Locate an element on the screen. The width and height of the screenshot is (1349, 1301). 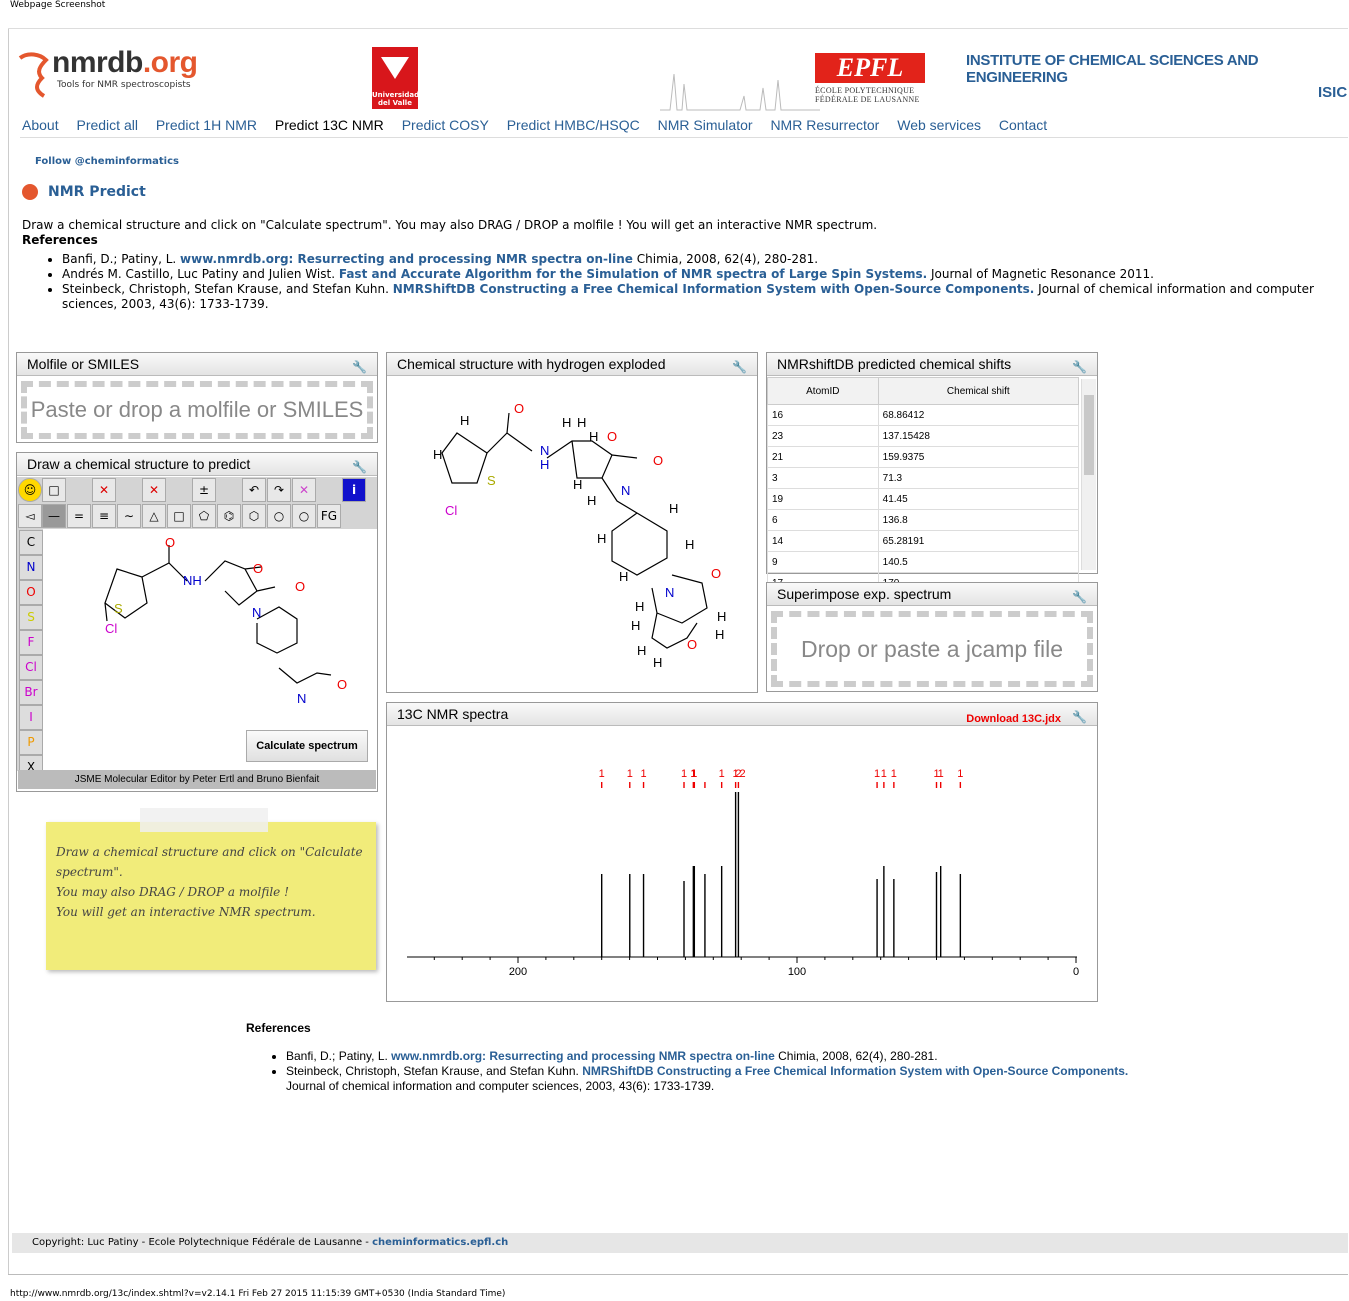
atom-cl-button: Cl is located at coordinates (31, 667).